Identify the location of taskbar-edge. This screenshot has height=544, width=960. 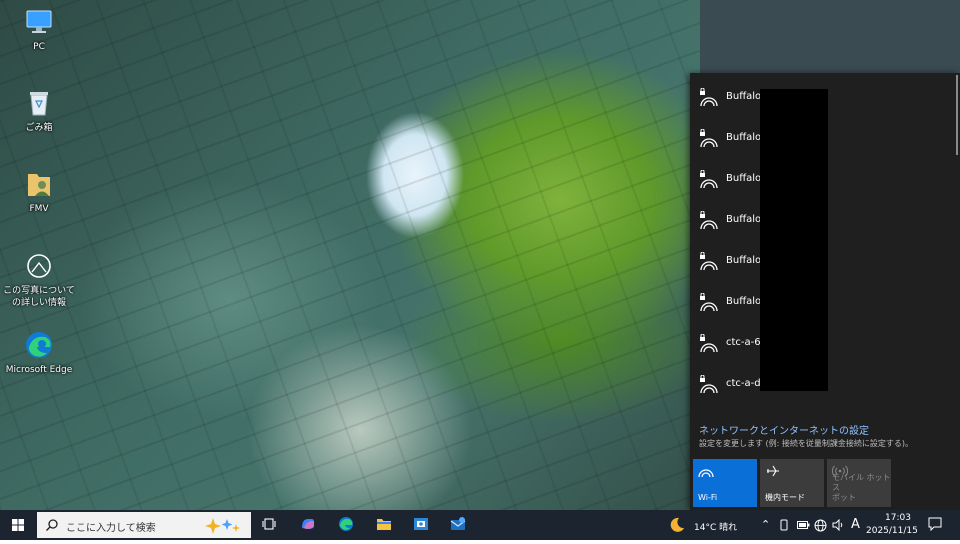
(346, 525).